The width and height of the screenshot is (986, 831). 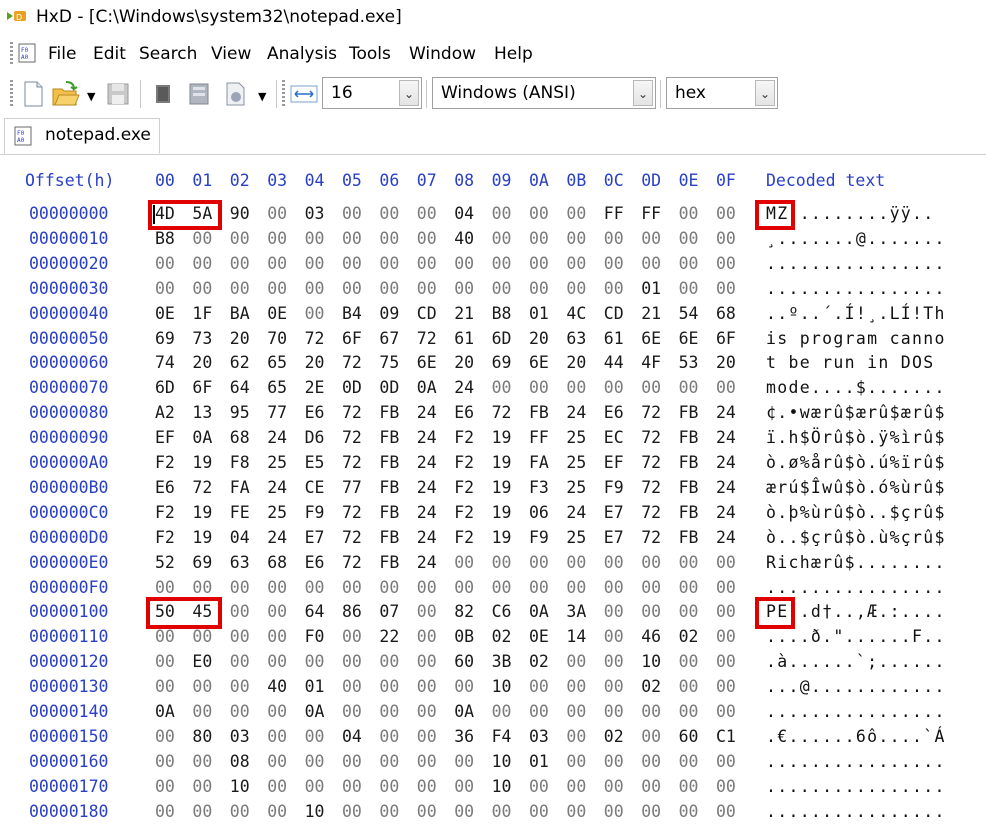 I want to click on hex-byte: BA, so click(x=240, y=313).